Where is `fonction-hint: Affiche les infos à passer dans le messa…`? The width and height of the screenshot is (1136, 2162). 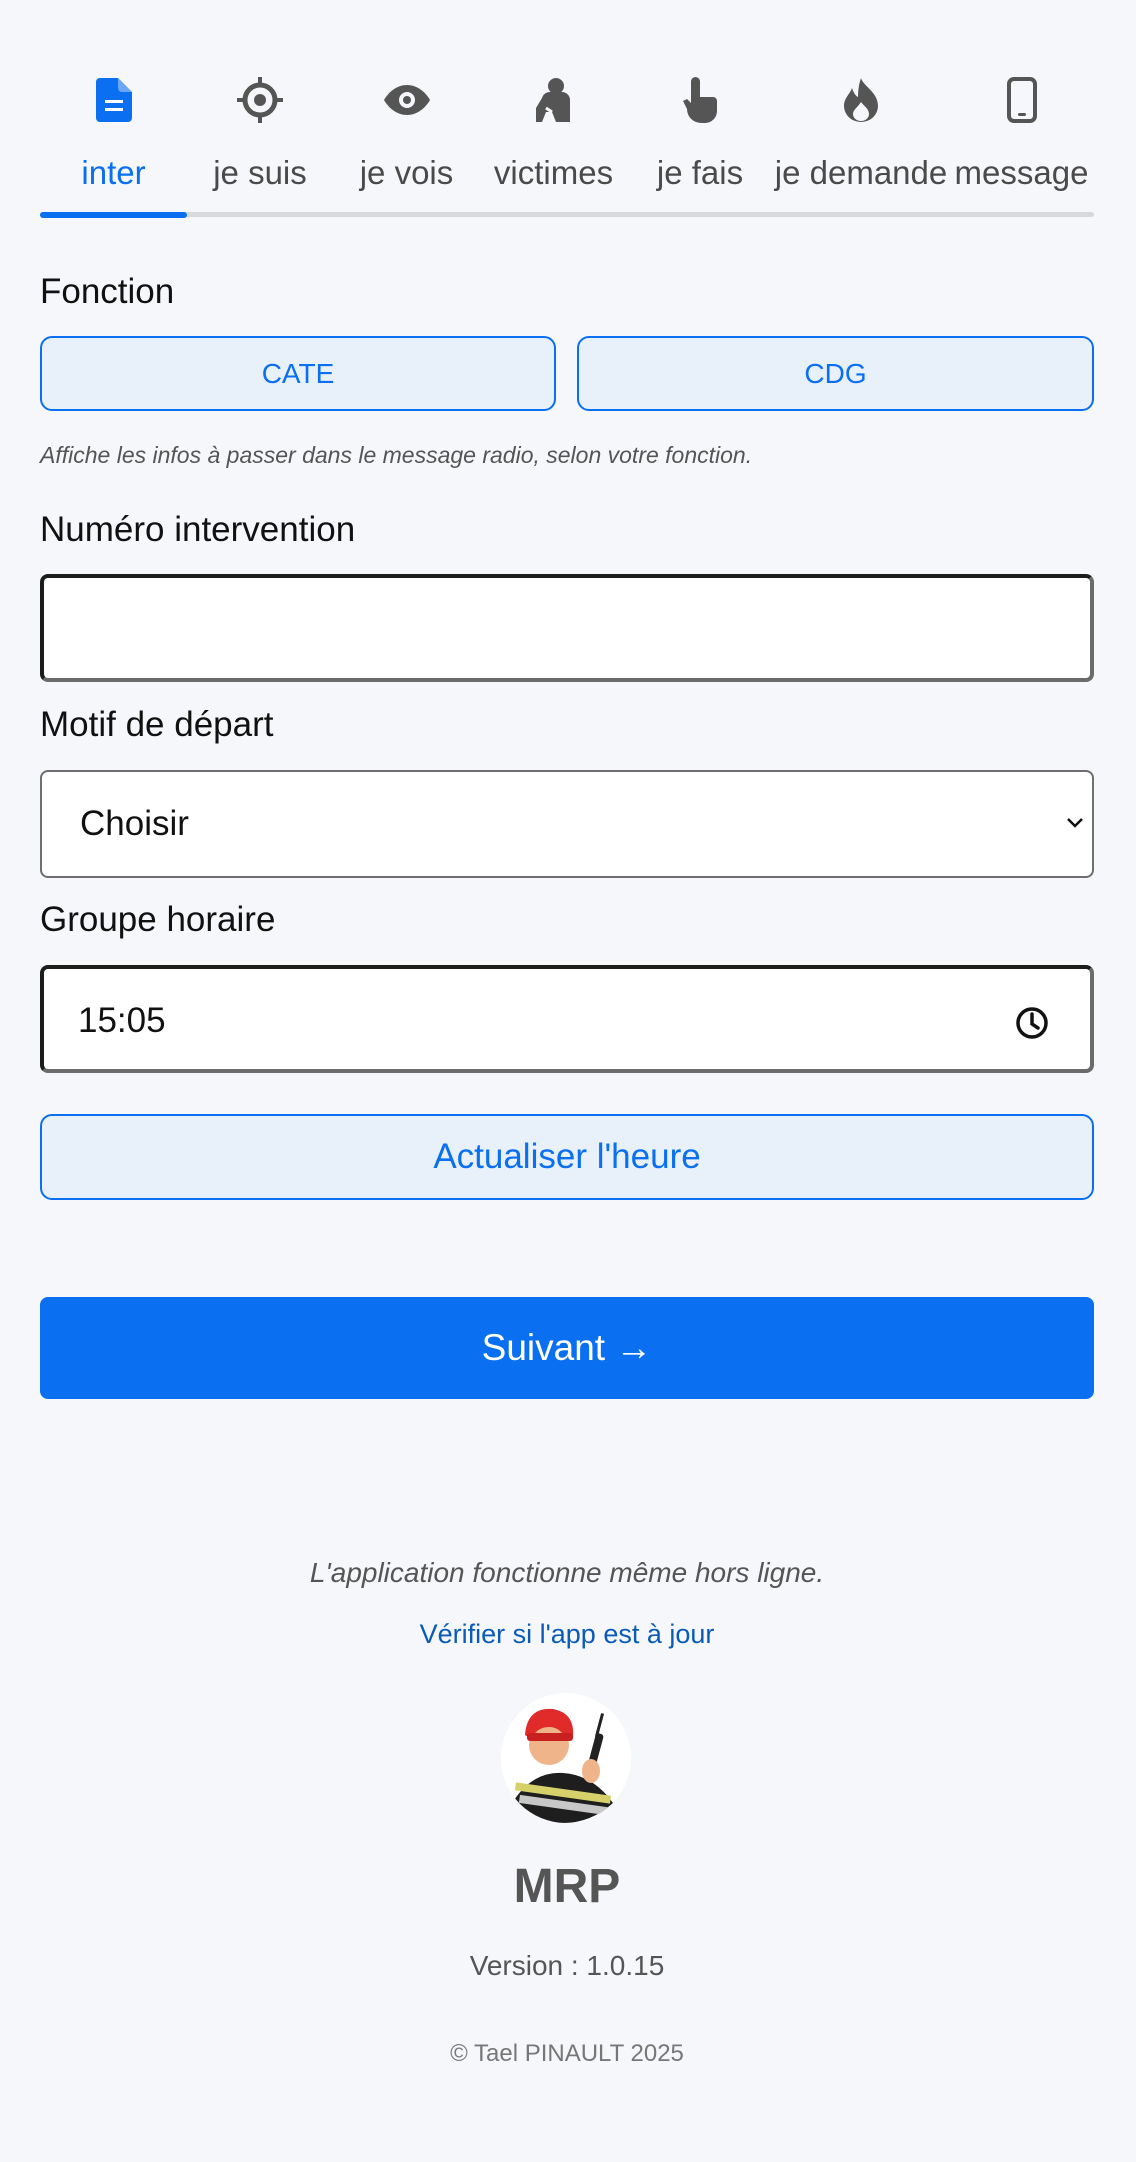
fonction-hint: Affiche les infos à passer dans le messa… is located at coordinates (396, 455).